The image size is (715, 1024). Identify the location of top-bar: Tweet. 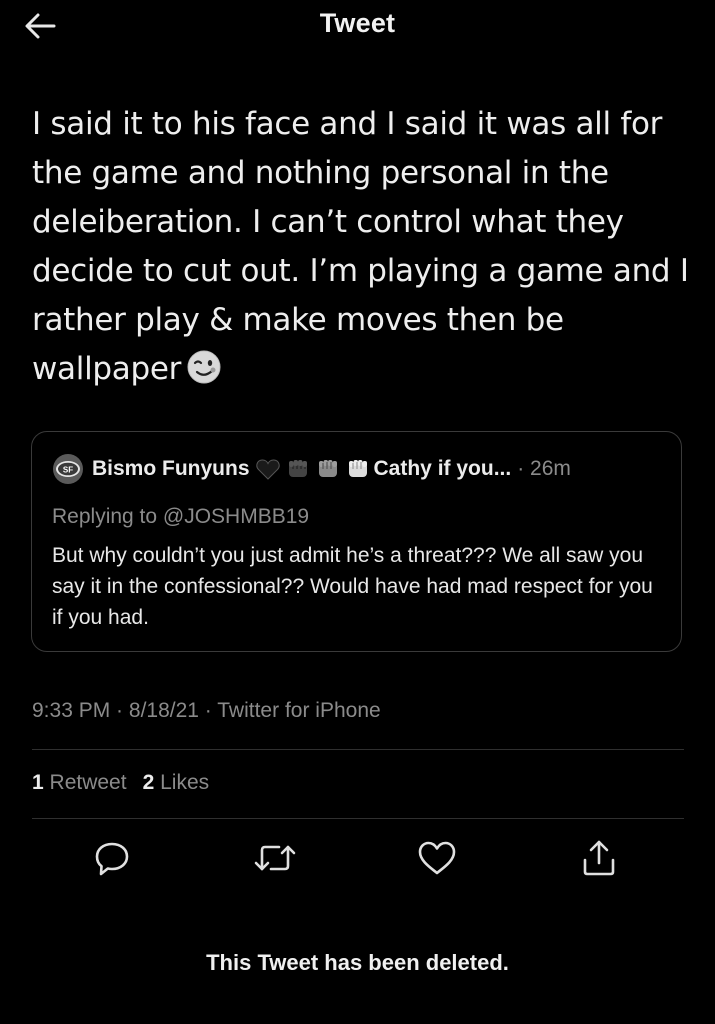
(357, 26).